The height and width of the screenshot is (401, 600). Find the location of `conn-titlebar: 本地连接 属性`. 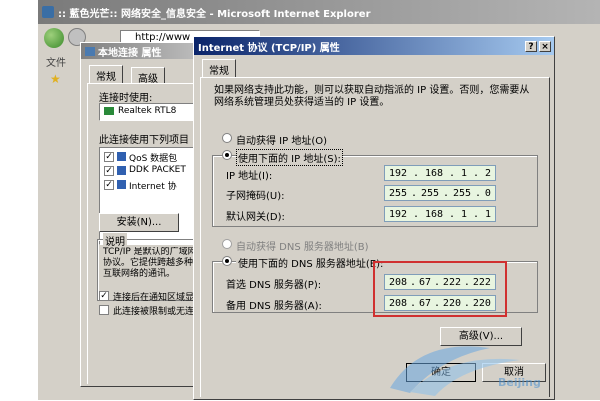

conn-titlebar: 本地连接 属性 is located at coordinates (142, 51).